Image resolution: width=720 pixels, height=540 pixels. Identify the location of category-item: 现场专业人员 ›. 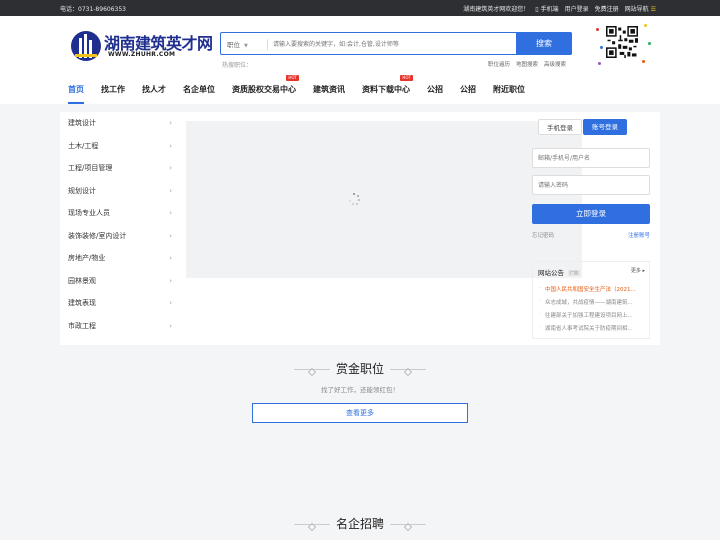
(120, 213).